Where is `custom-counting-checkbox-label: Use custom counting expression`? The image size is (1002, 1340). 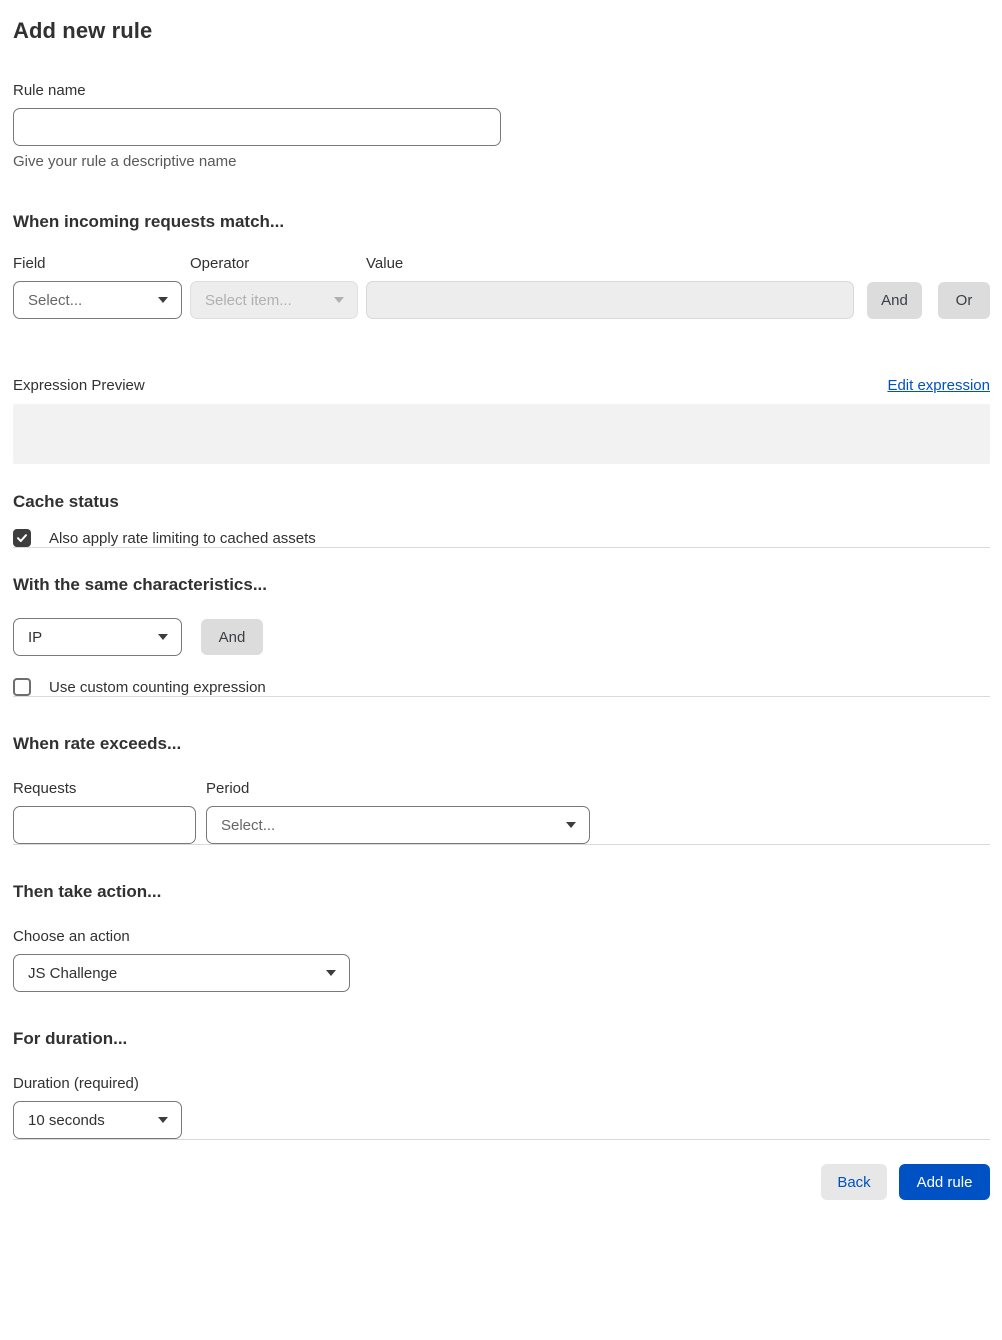
custom-counting-checkbox-label: Use custom counting expression is located at coordinates (157, 687).